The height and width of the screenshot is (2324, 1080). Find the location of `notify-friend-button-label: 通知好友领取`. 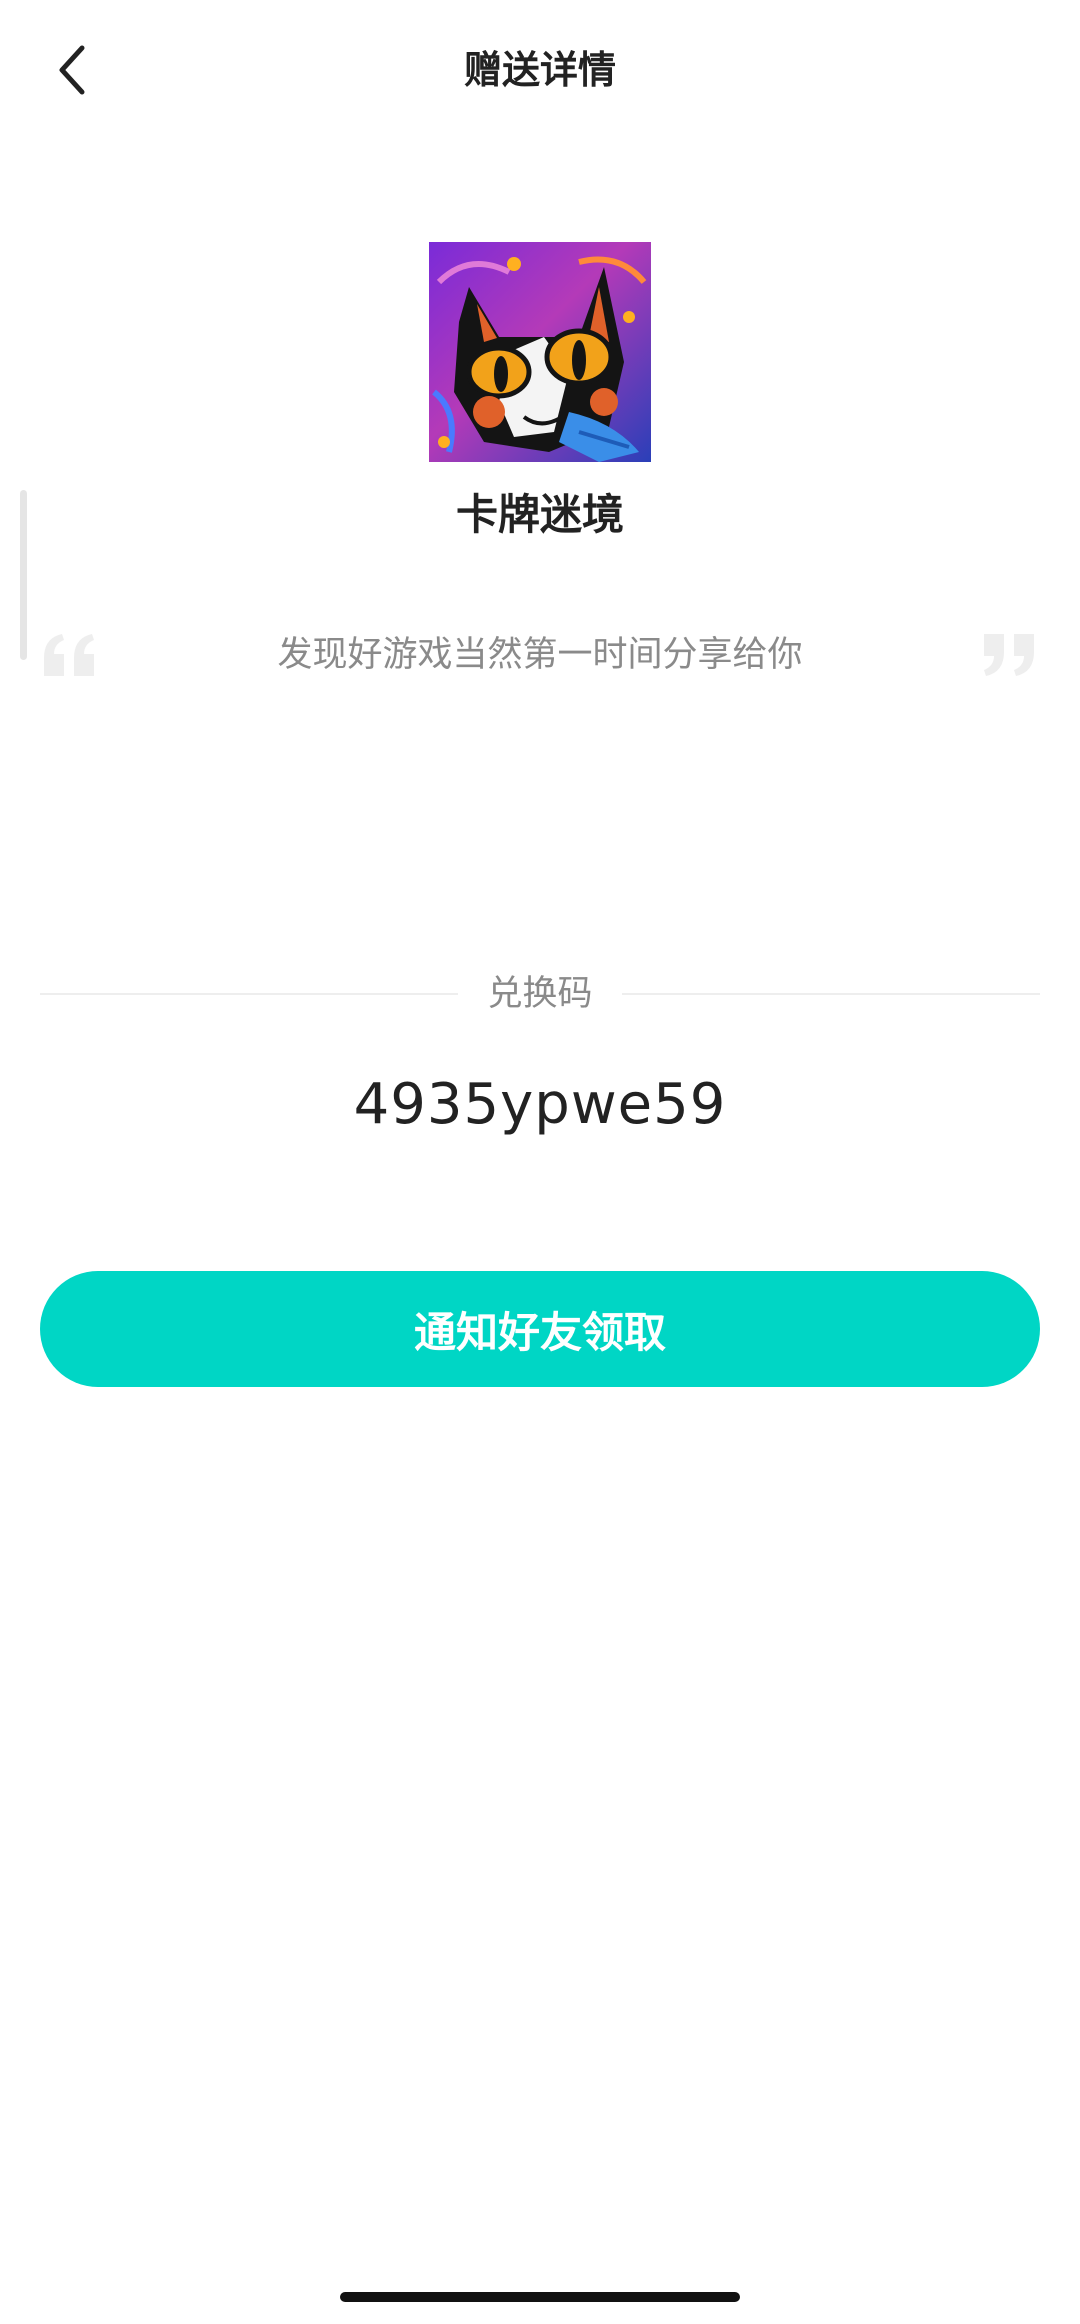

notify-friend-button-label: 通知好友领取 is located at coordinates (539, 1332).